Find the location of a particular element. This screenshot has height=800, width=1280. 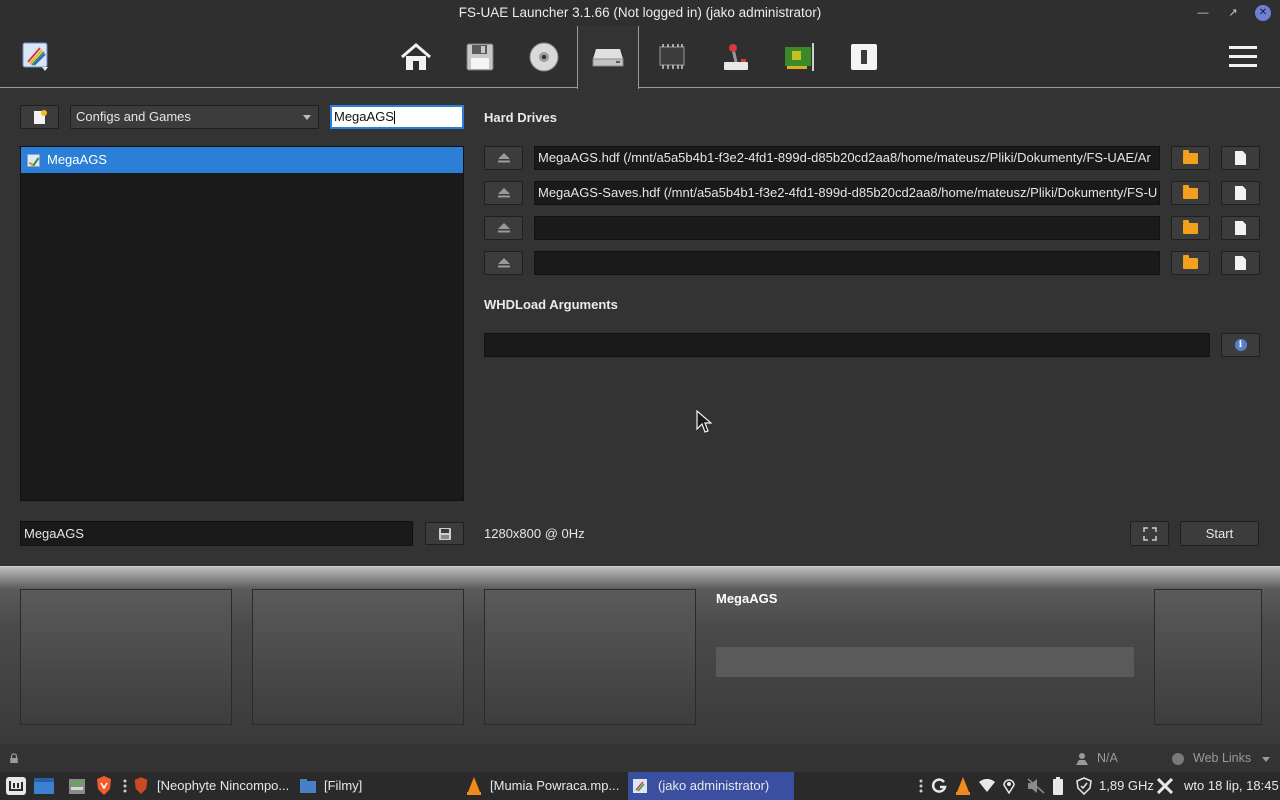

menu-icon is located at coordinates (1243, 57).